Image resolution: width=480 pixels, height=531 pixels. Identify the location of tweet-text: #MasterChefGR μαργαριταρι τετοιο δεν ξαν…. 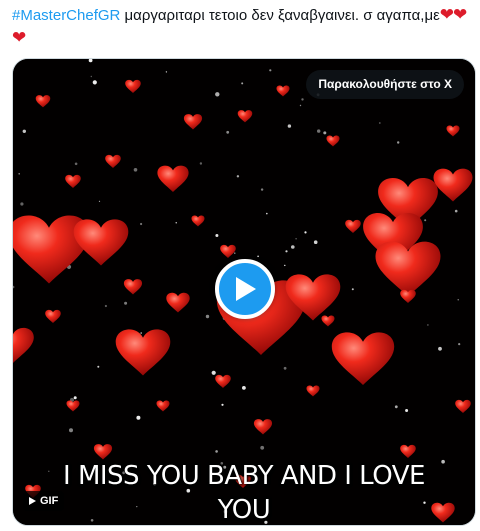
(242, 27).